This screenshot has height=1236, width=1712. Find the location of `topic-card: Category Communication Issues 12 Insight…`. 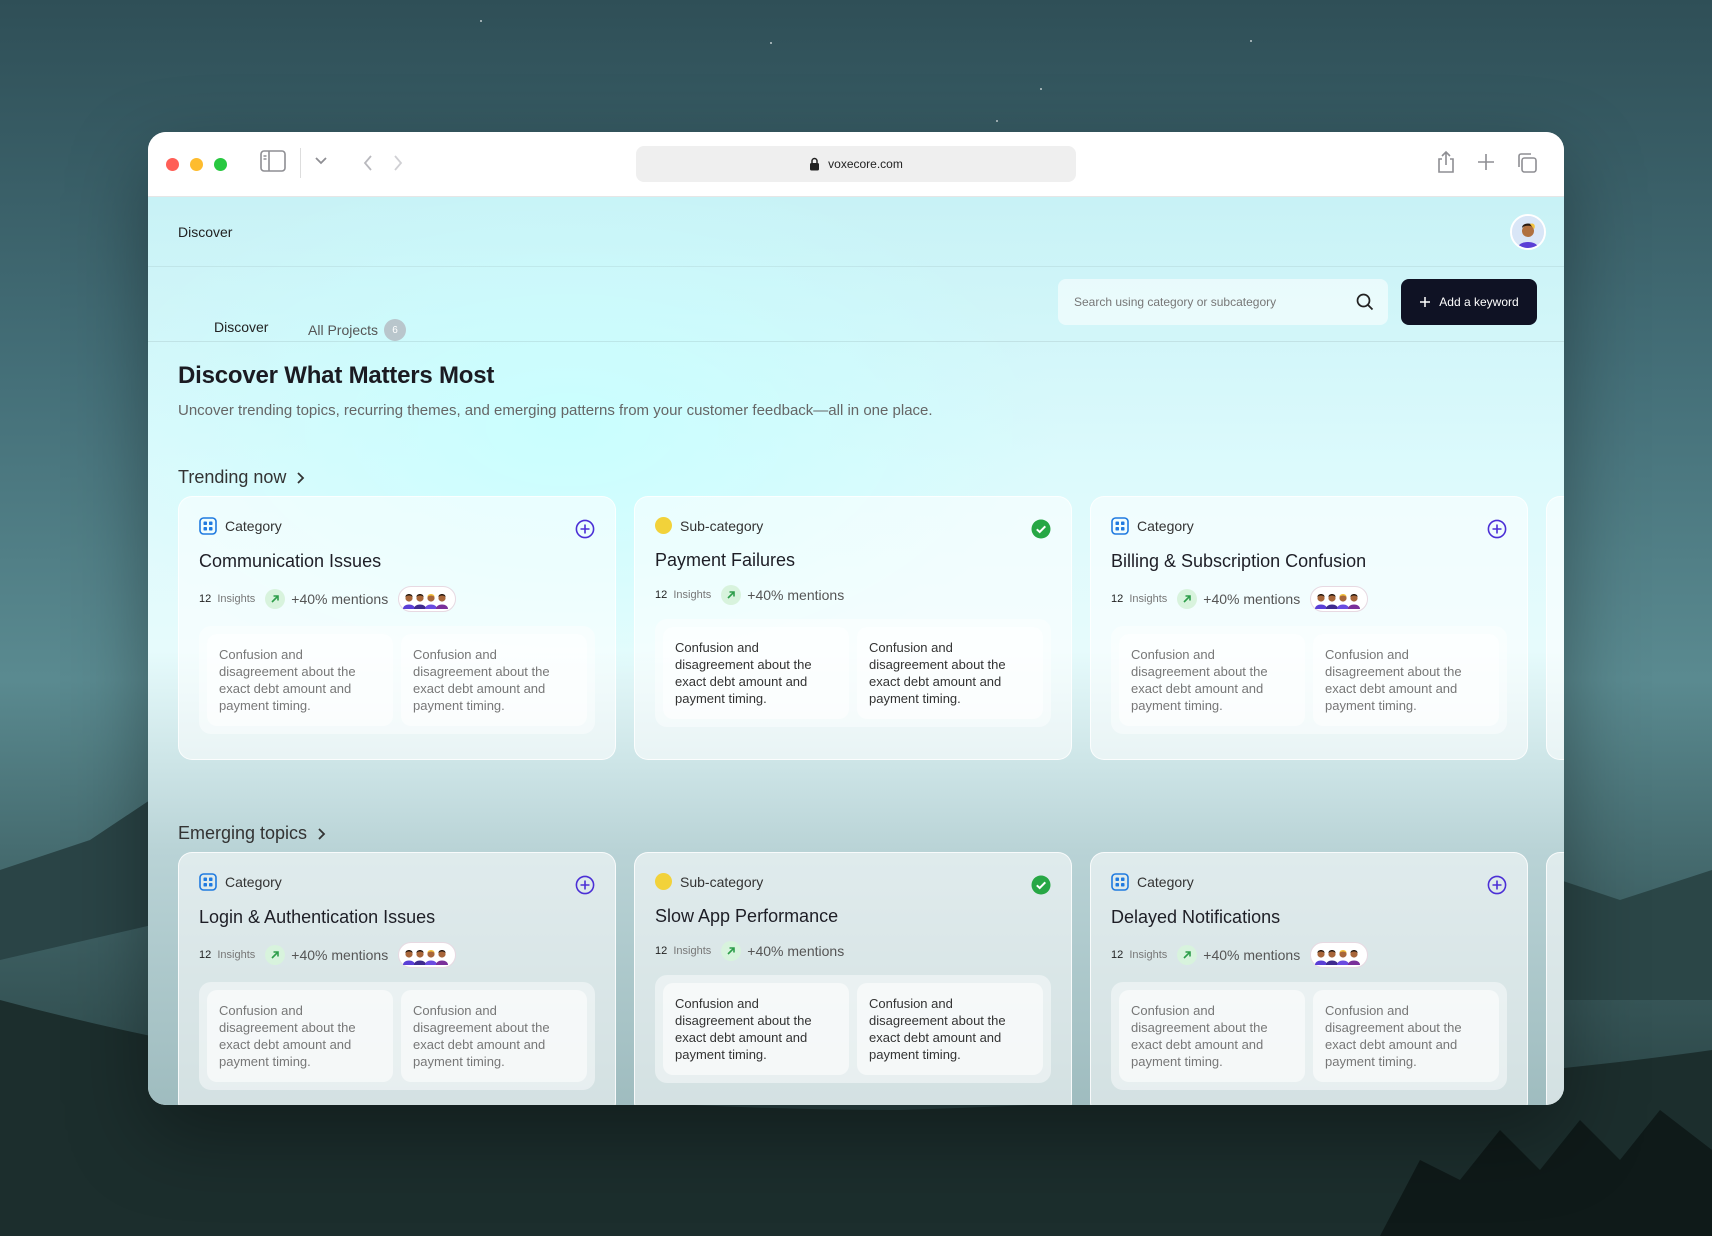

topic-card: Category Communication Issues 12 Insight… is located at coordinates (397, 628).